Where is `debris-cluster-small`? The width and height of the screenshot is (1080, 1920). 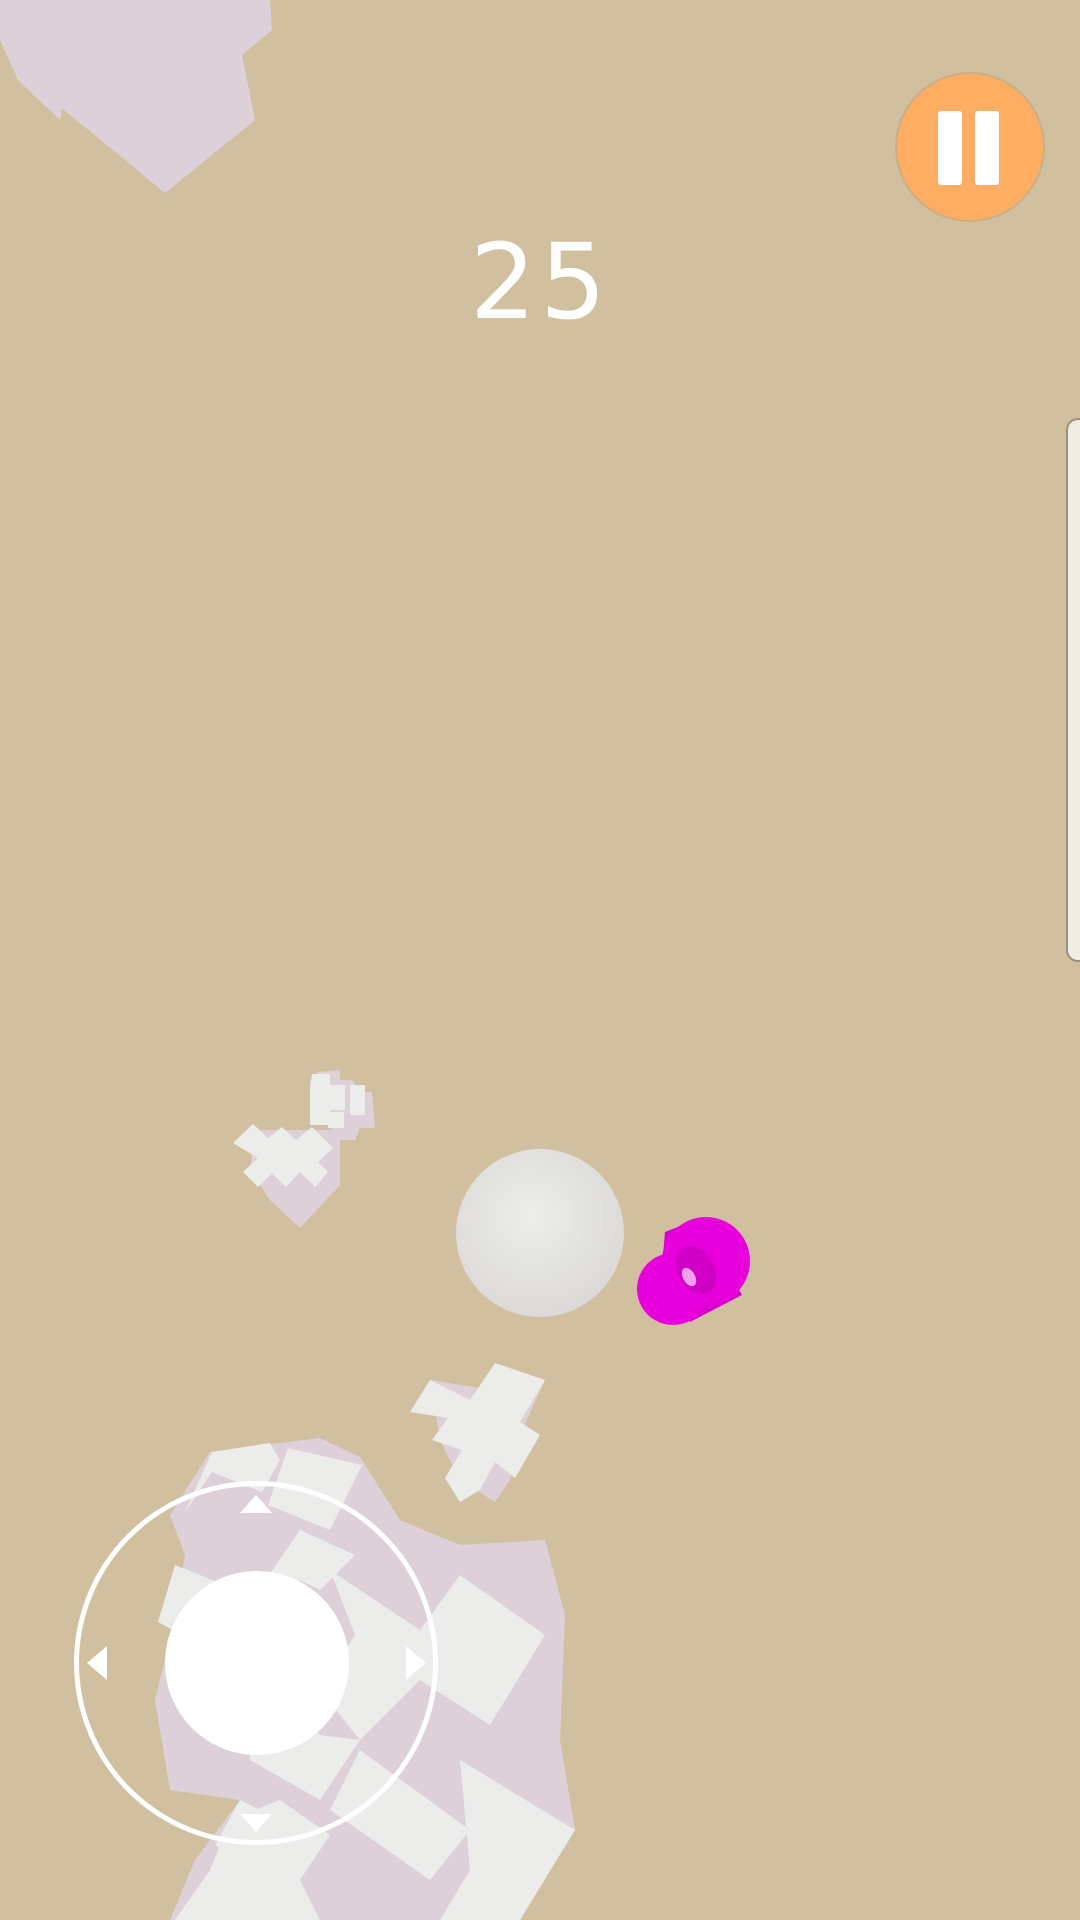 debris-cluster-small is located at coordinates (342, 1105).